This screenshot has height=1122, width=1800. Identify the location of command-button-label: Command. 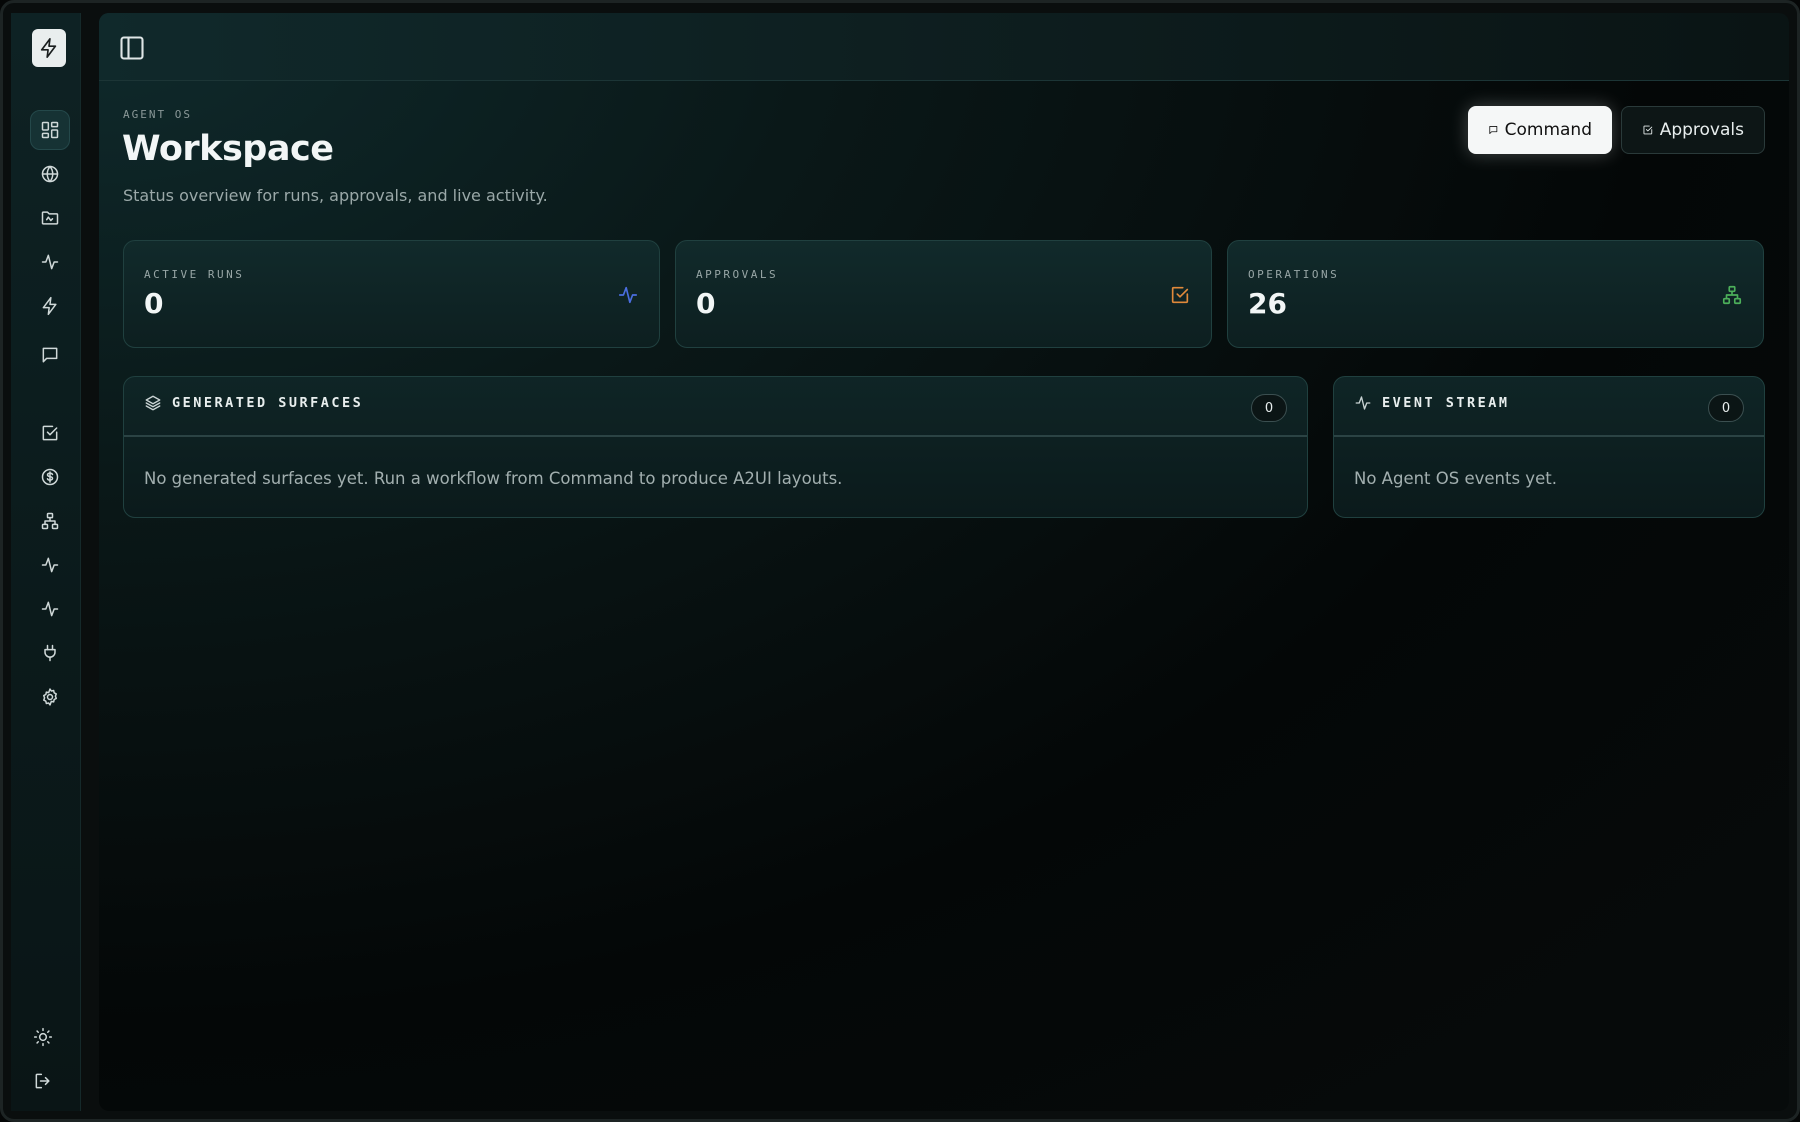
(1548, 130).